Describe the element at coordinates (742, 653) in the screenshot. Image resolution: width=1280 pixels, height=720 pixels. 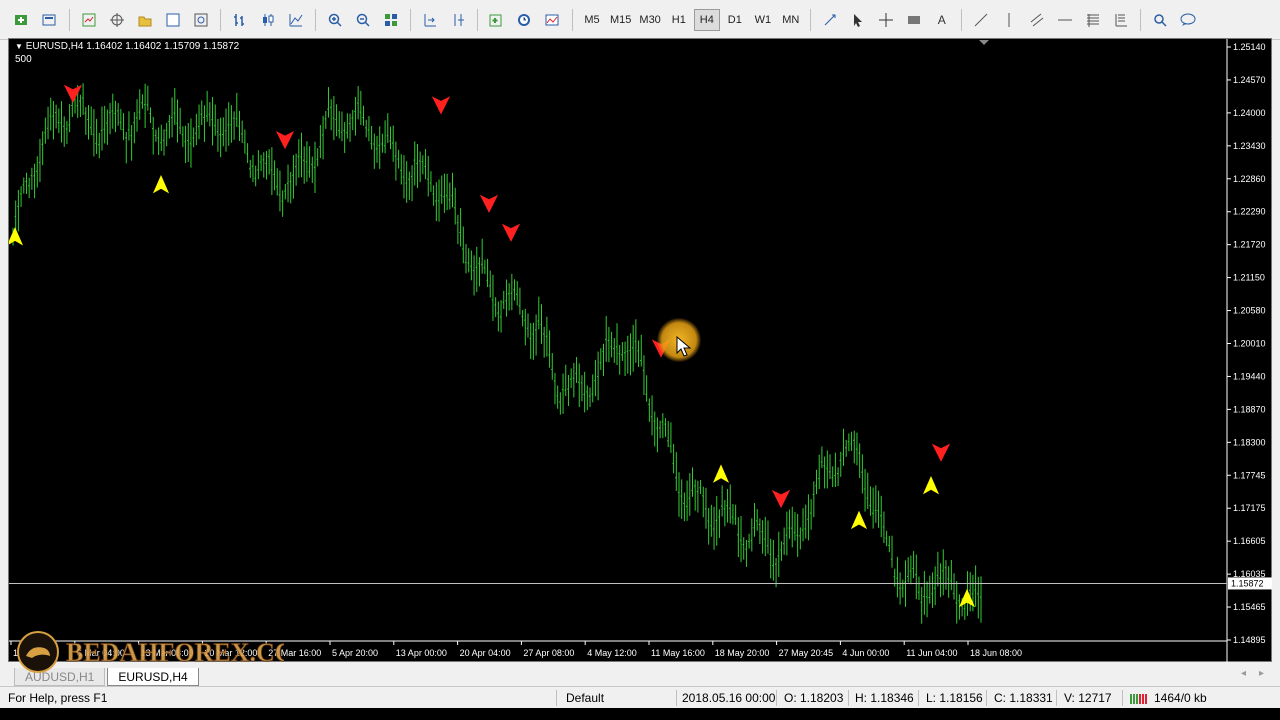
I see `time-axis-label: 18 May 20:00` at that location.